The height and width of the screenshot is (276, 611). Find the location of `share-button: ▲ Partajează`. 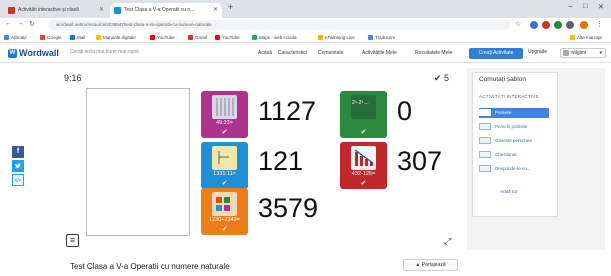

share-button: ▲ Partajează is located at coordinates (430, 265).